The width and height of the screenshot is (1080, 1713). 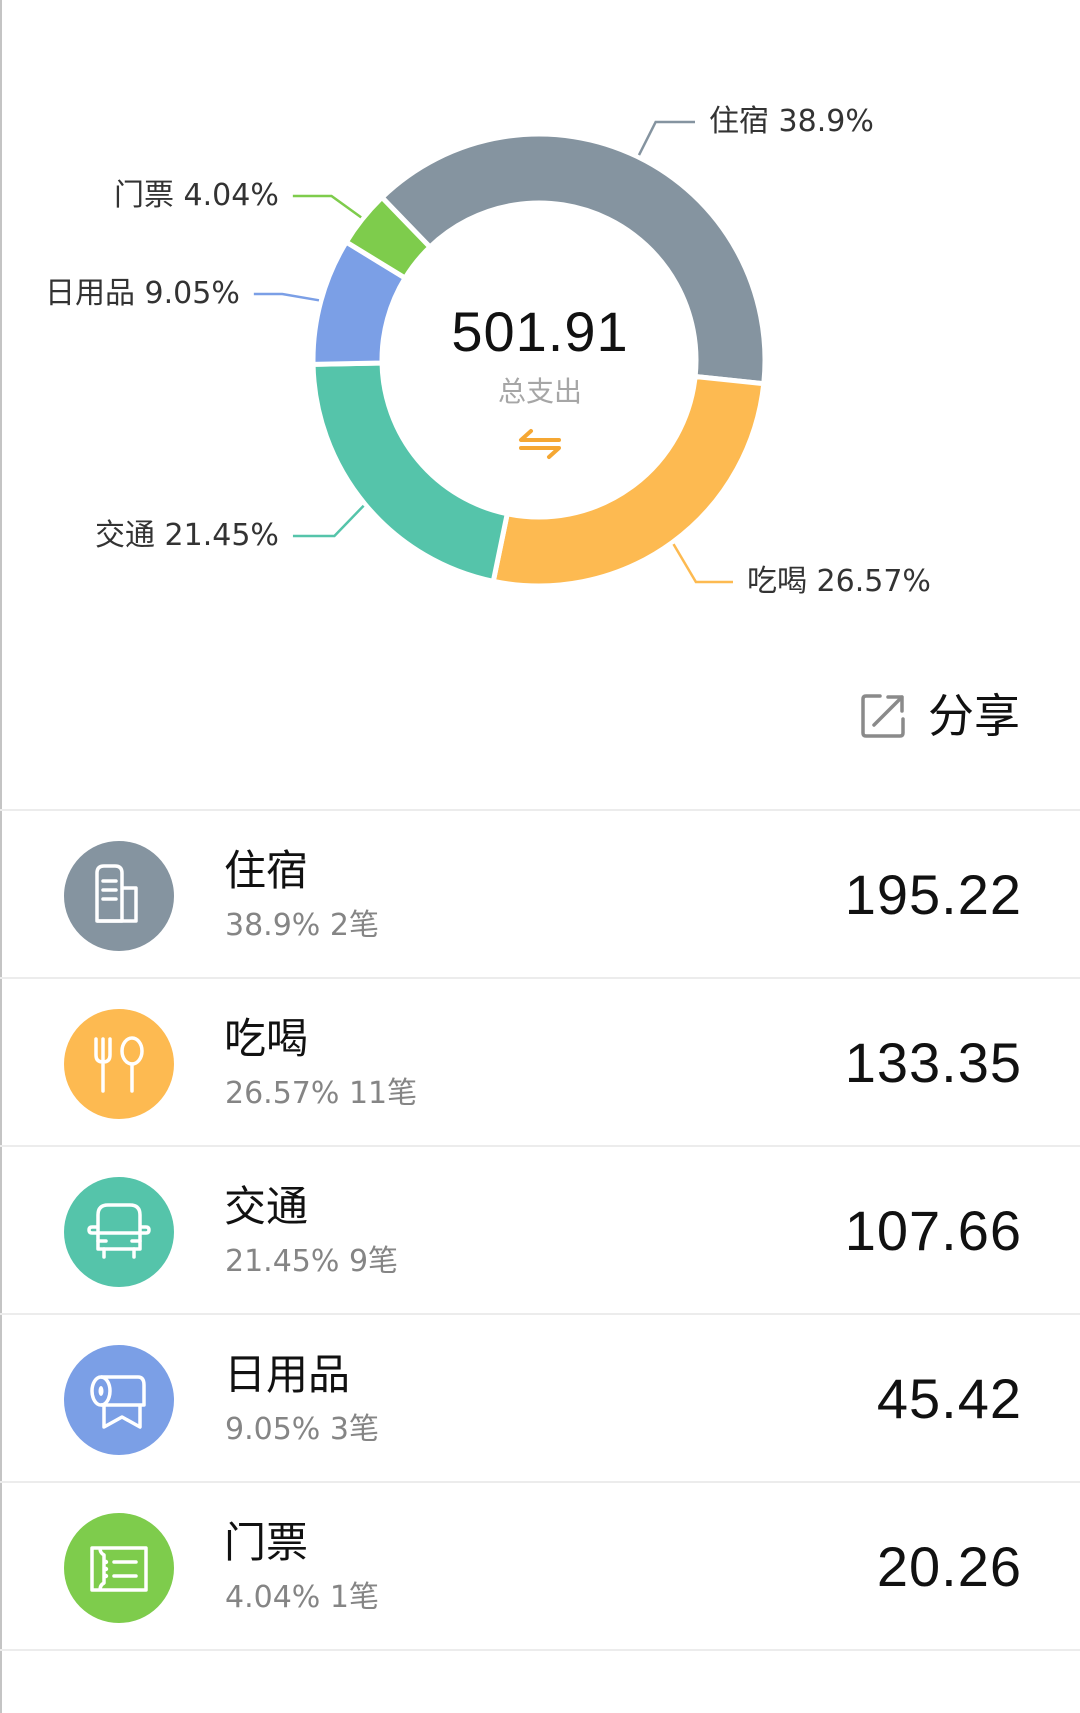 I want to click on transport-icon-badge, so click(x=119, y=1232).